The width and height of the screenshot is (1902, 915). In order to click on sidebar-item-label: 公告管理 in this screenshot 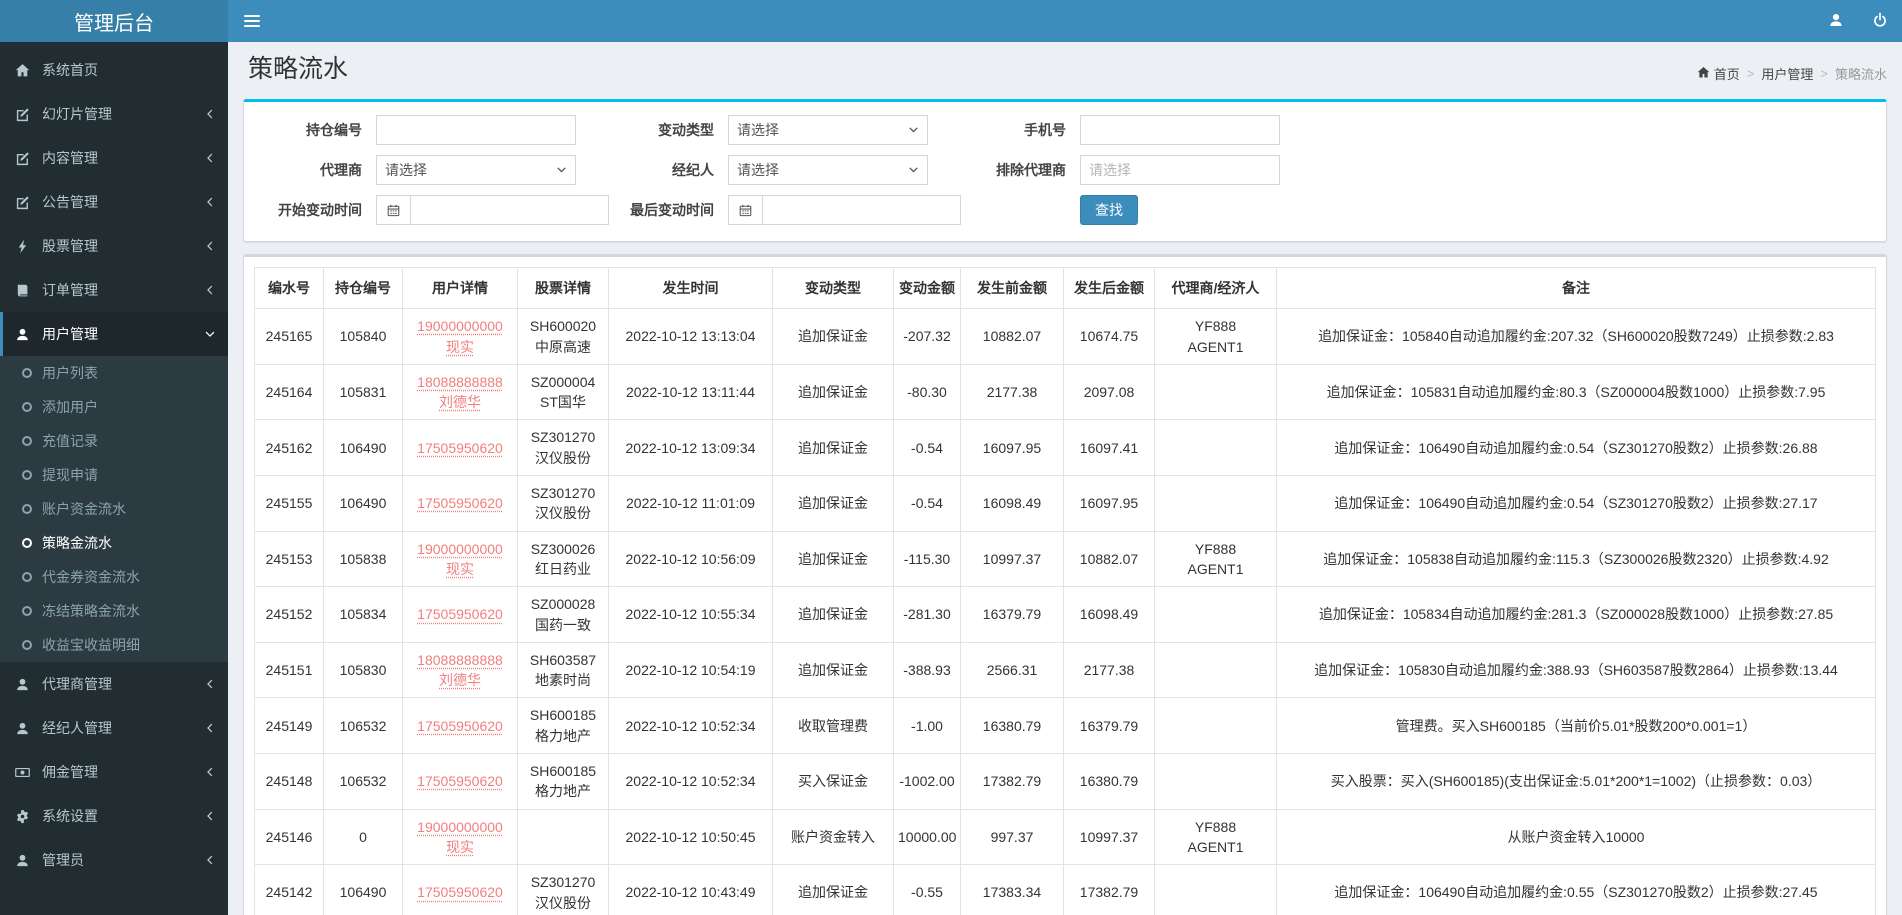, I will do `click(70, 202)`.